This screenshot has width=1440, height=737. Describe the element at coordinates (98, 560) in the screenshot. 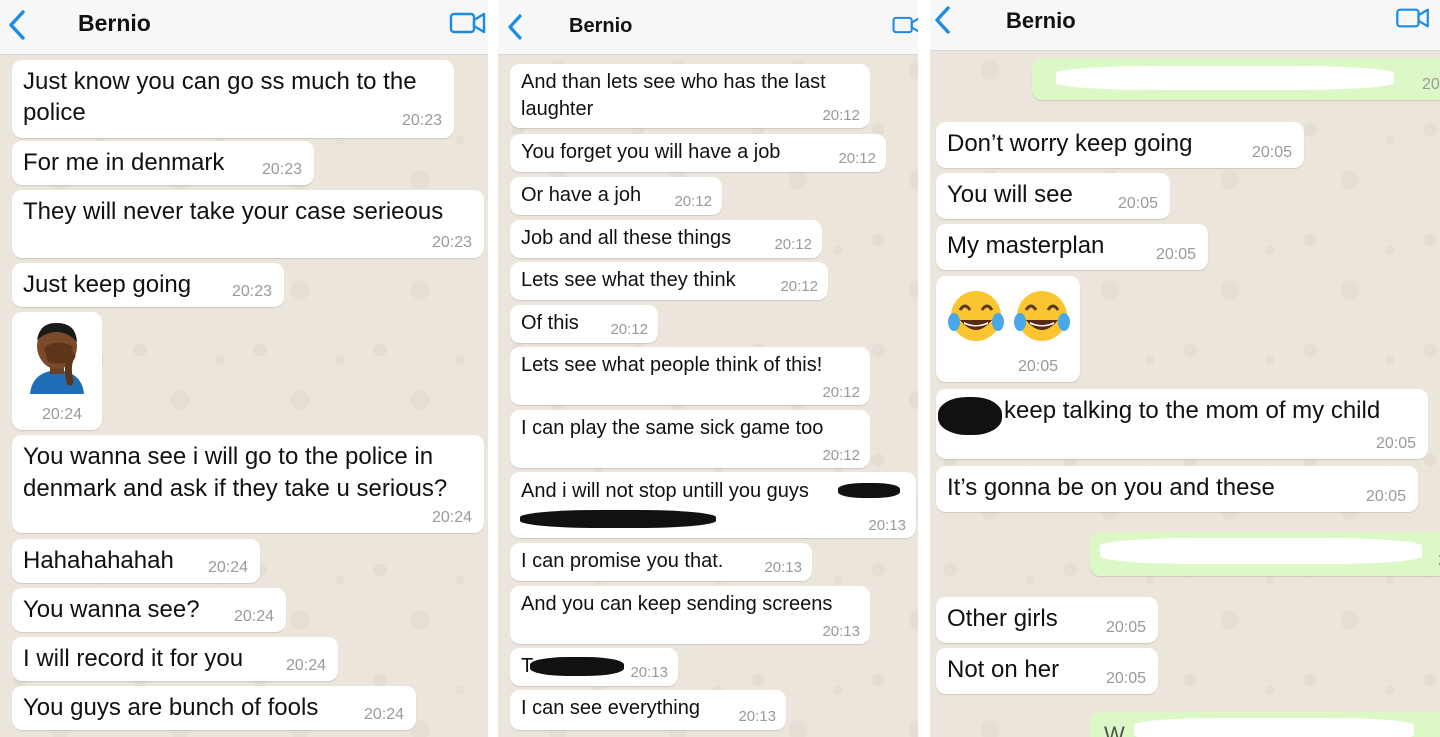

I see `message-text: Hahahahahah` at that location.